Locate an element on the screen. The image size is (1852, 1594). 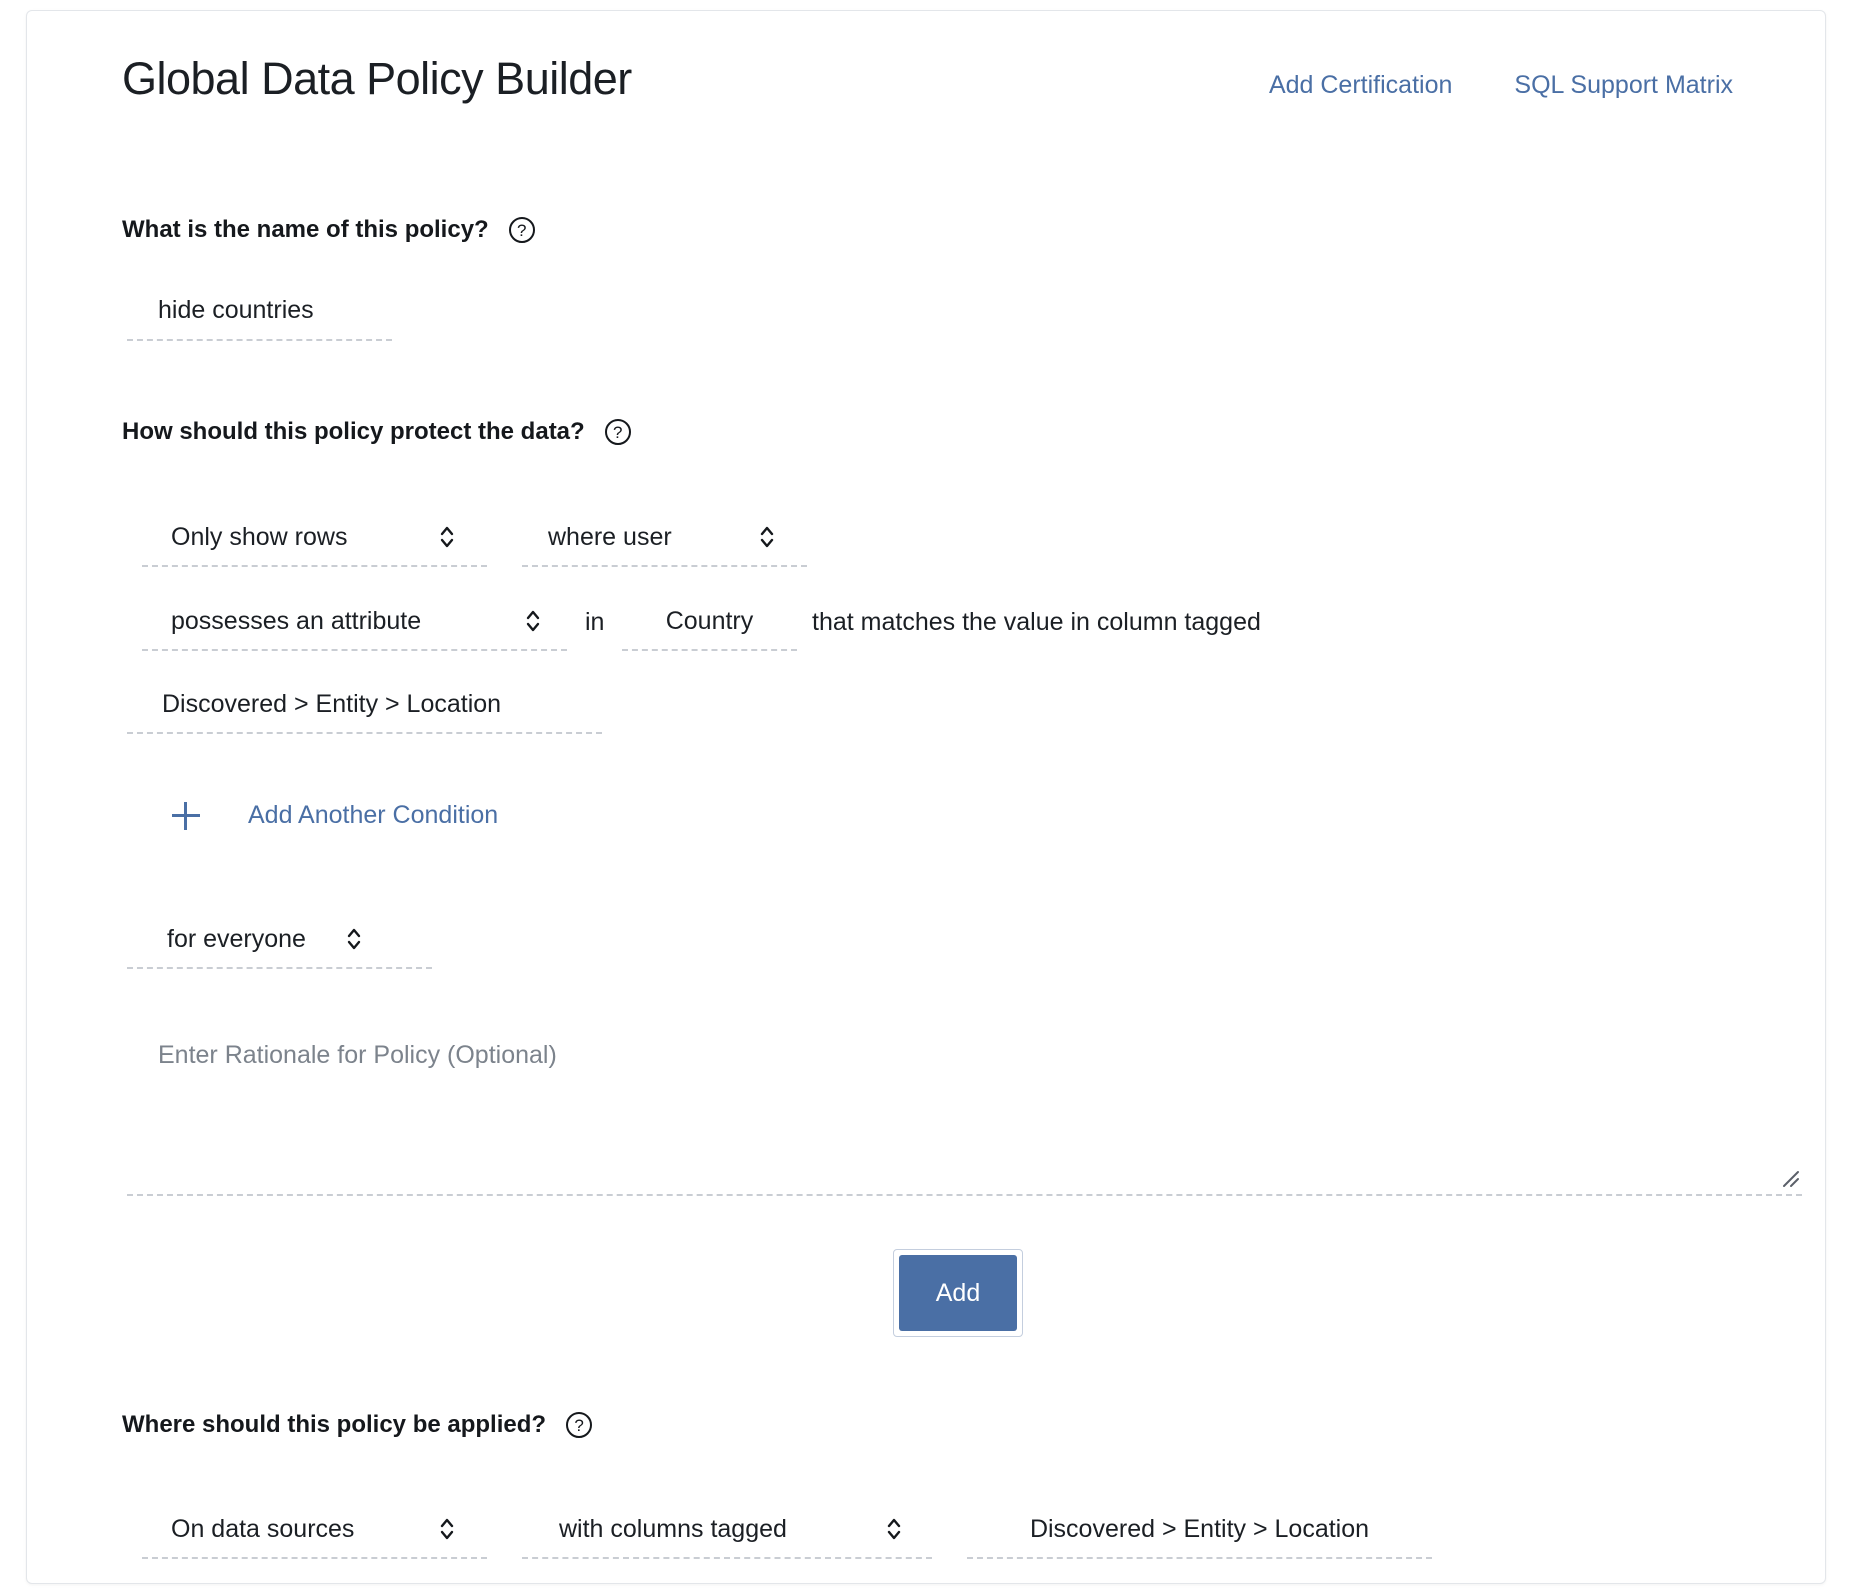
protect-predicate-select: possesses an attribute is located at coordinates (354, 622).